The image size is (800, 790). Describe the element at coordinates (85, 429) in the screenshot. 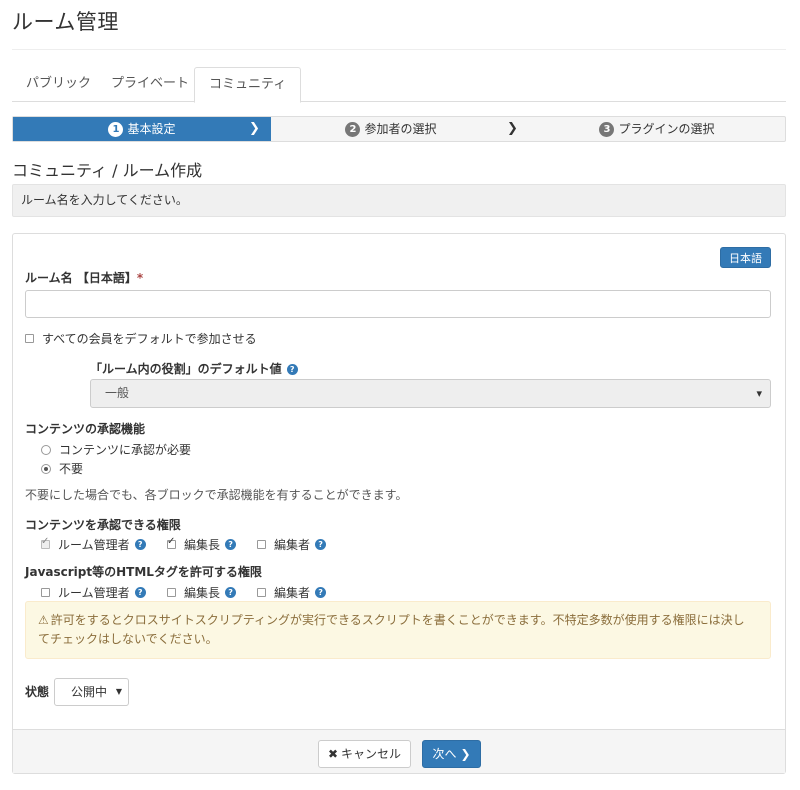

I see `approval-label: コンテンツの承認機能` at that location.